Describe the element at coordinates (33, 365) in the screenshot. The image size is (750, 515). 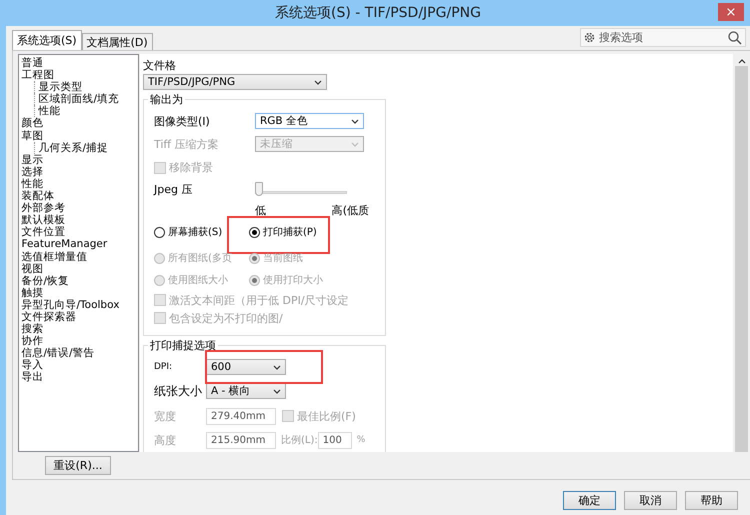
I see `tree-item: 导入` at that location.